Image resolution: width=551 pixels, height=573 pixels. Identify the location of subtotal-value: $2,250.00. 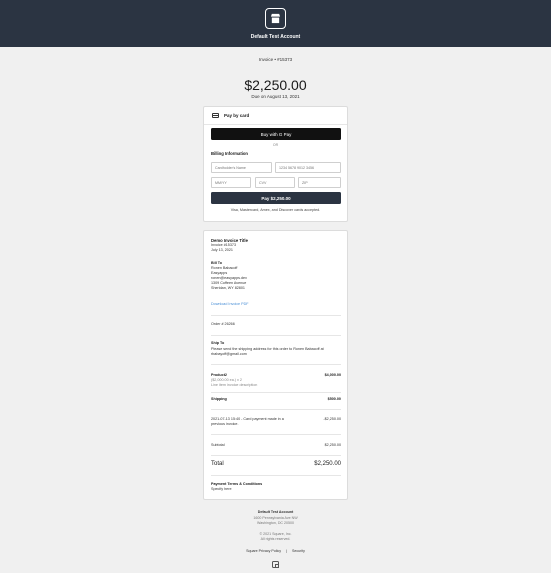
(332, 445).